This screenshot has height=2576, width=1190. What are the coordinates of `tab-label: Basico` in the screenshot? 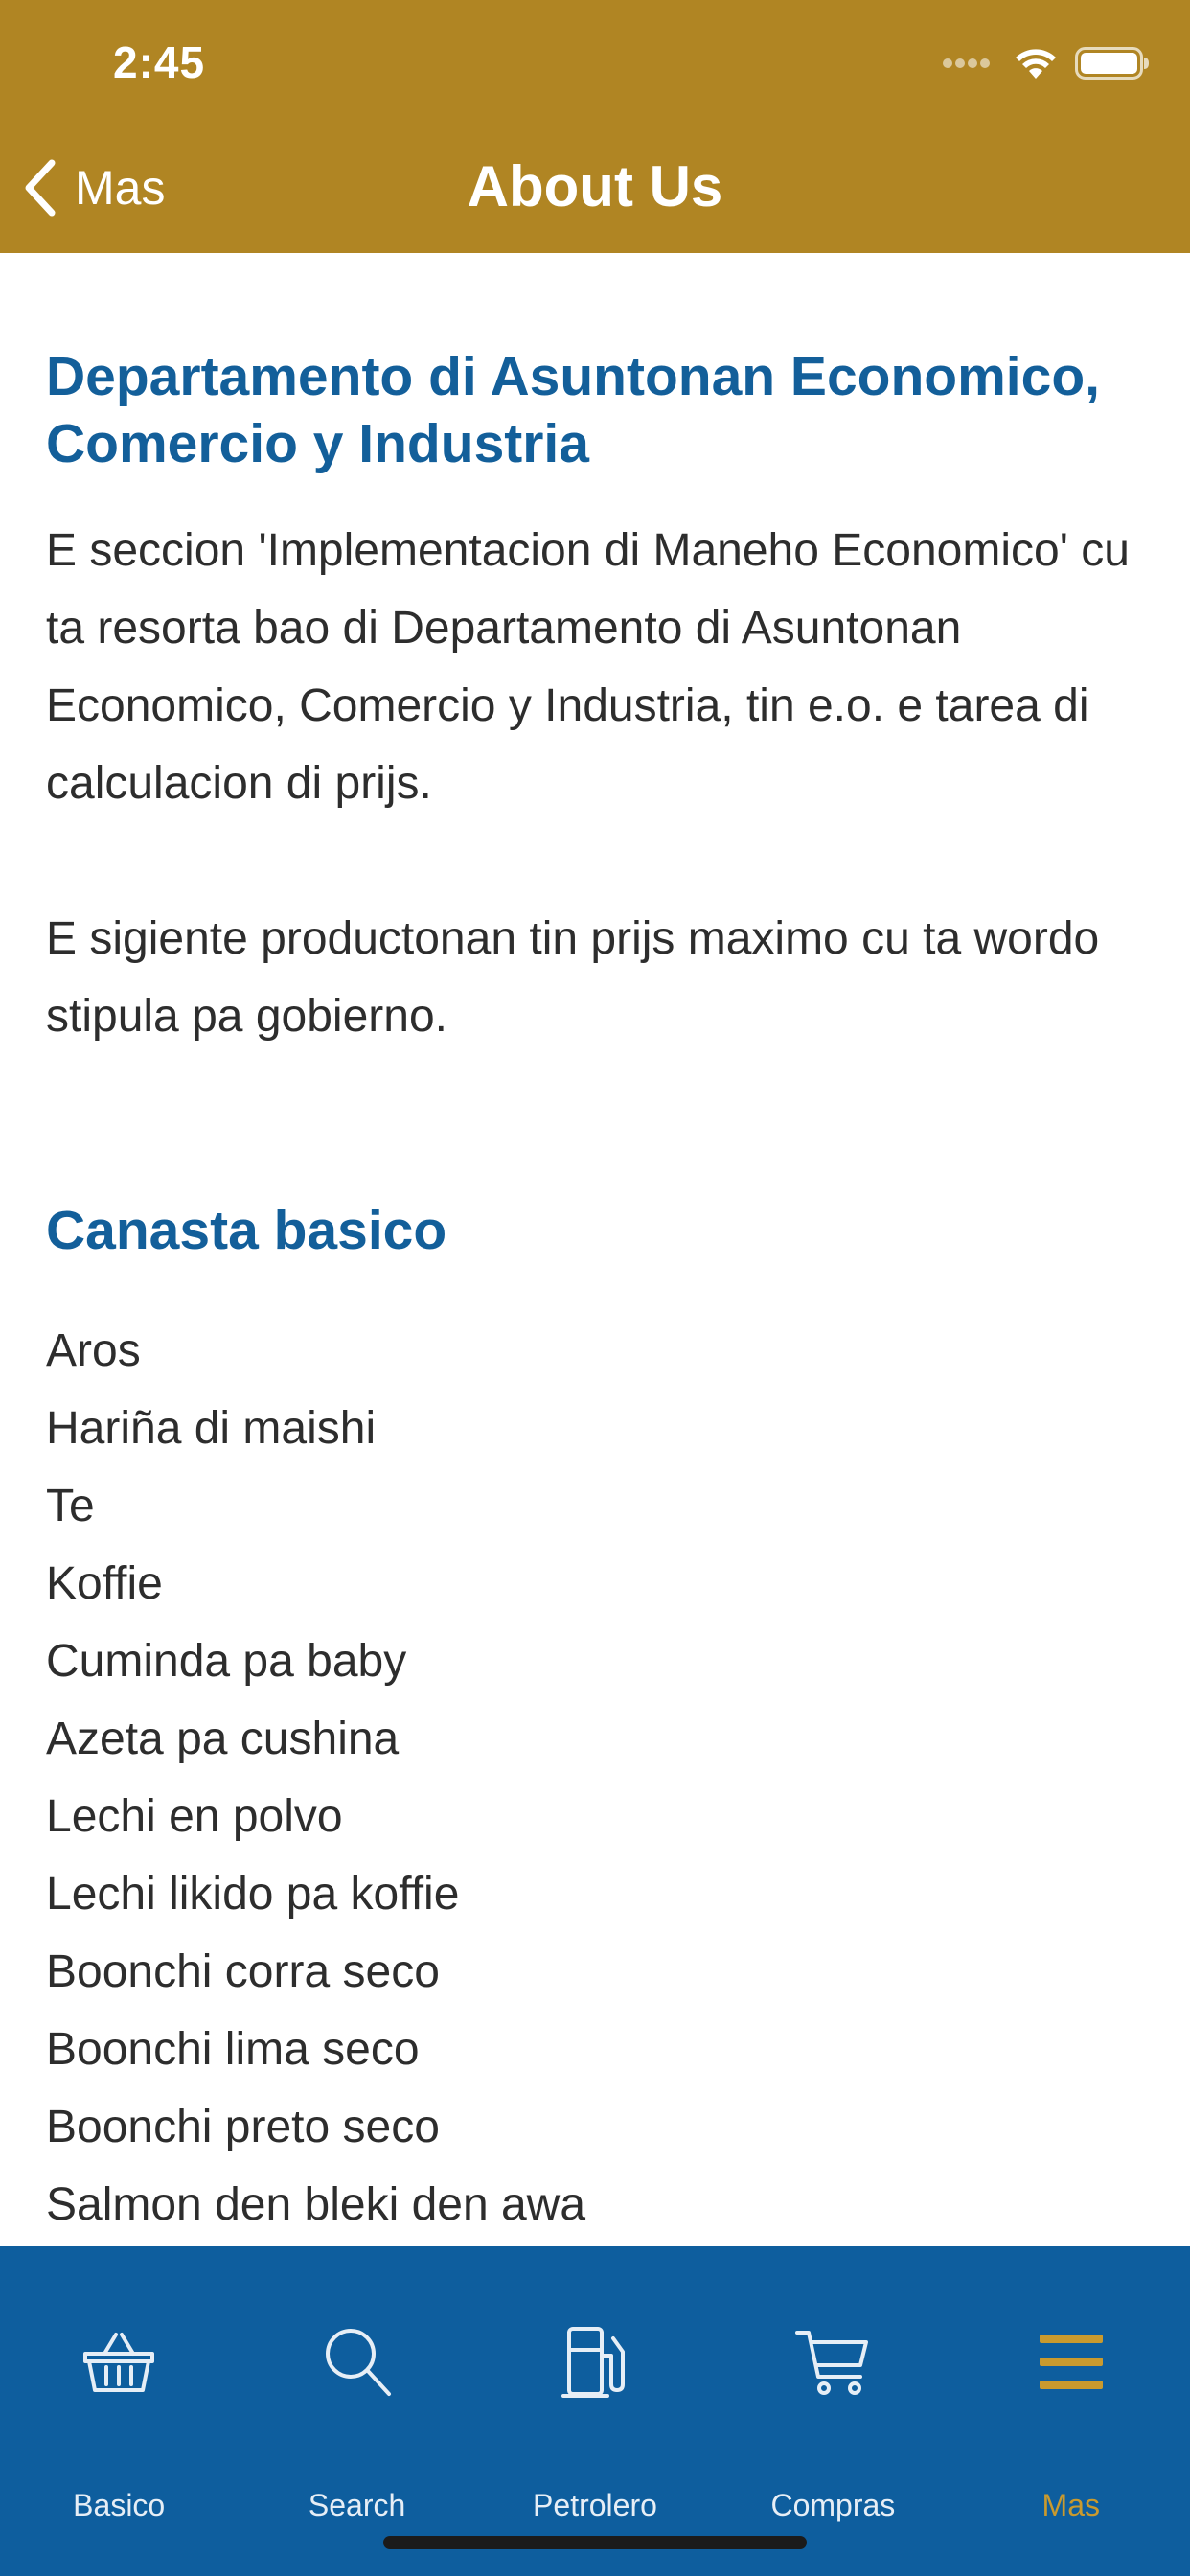 It's located at (120, 2505).